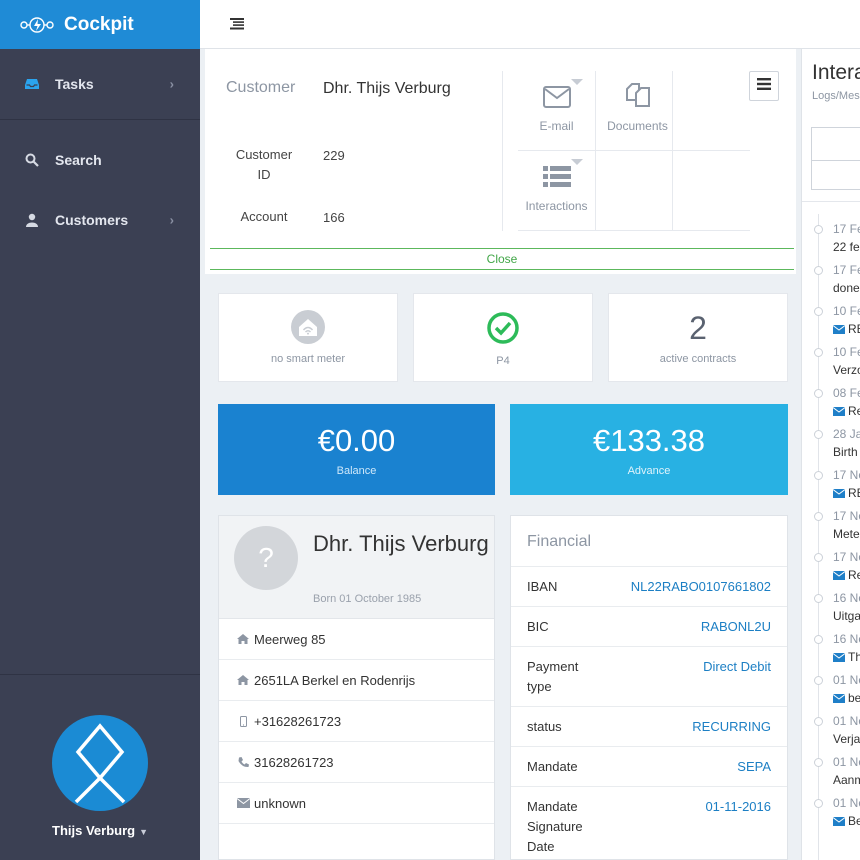  Describe the element at coordinates (243, 721) in the screenshot. I see `mobile-icon` at that location.